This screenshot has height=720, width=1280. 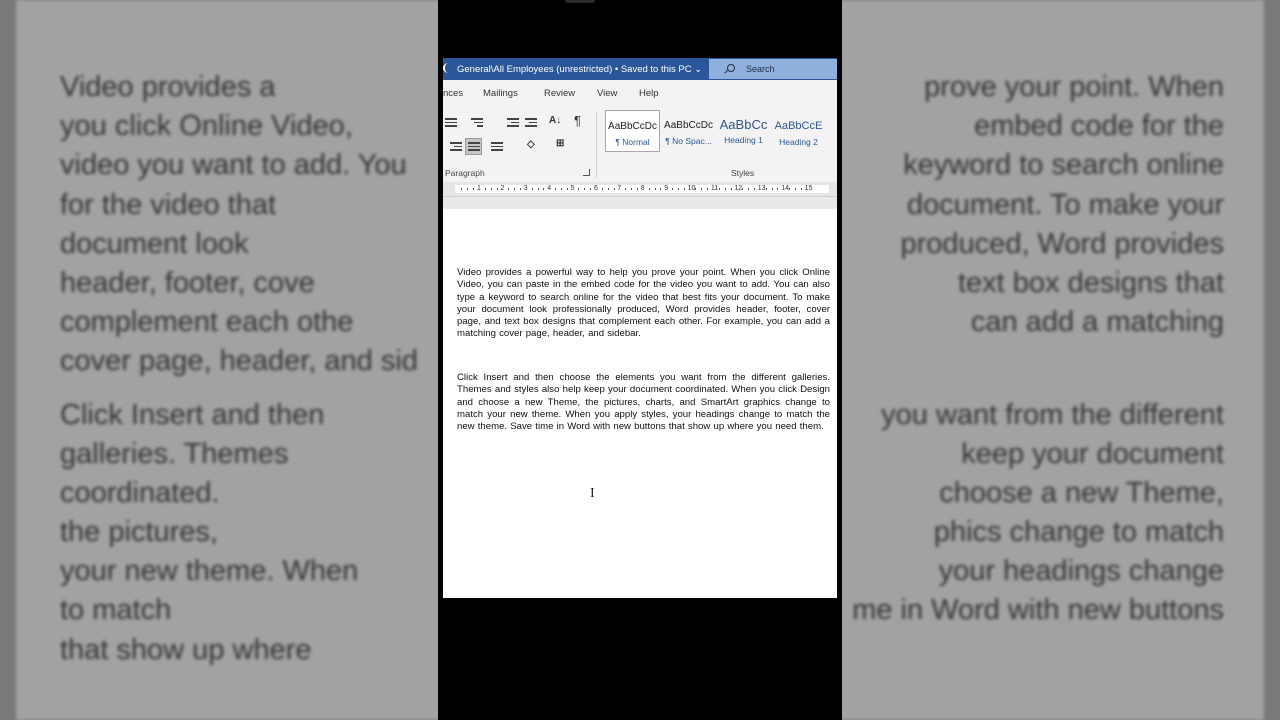 I want to click on justify-icon, so click(x=474, y=147).